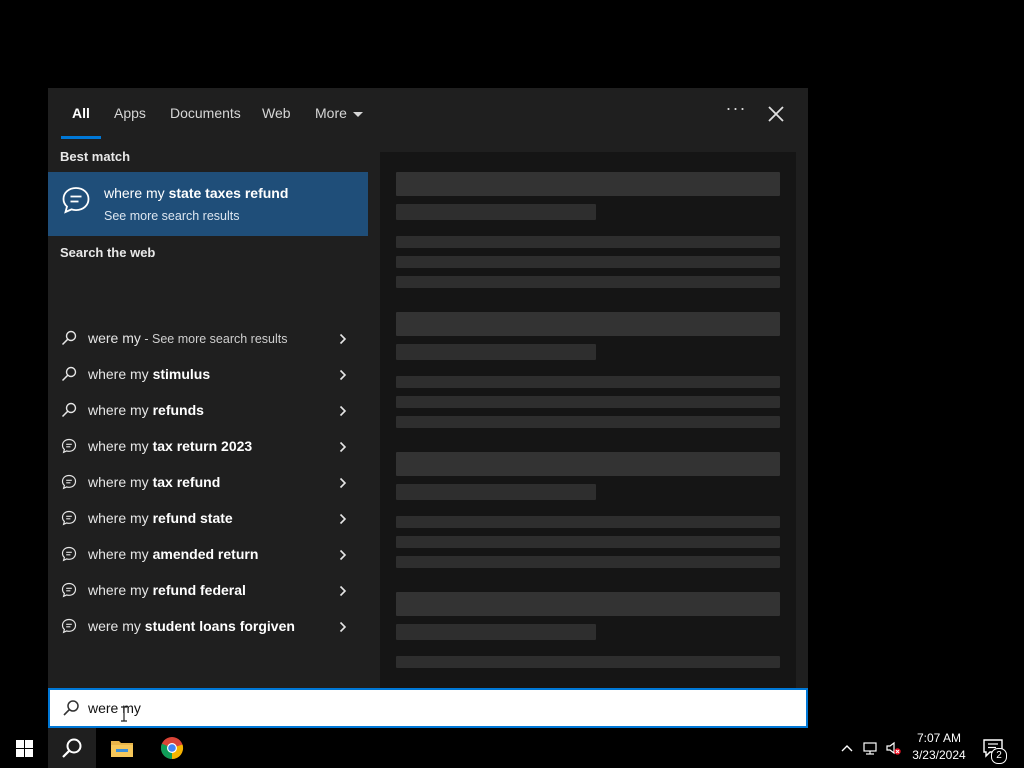 The image size is (1024, 768). I want to click on web-suggestion-item: where my tax refund, so click(208, 483).